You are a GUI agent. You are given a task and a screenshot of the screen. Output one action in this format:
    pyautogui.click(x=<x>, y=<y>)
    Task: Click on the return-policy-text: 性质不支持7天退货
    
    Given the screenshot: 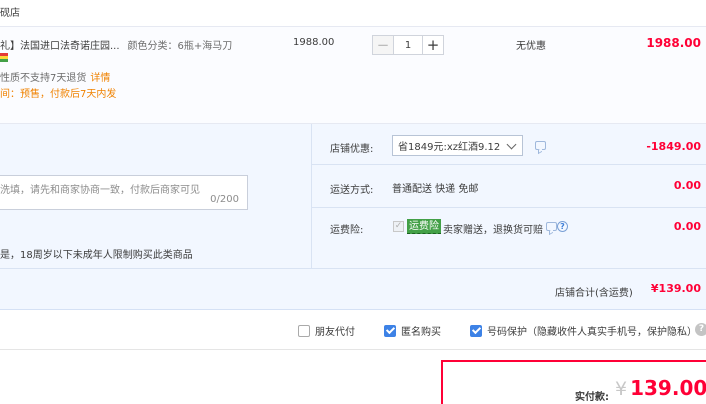 What is the action you would take?
    pyautogui.click(x=43, y=78)
    